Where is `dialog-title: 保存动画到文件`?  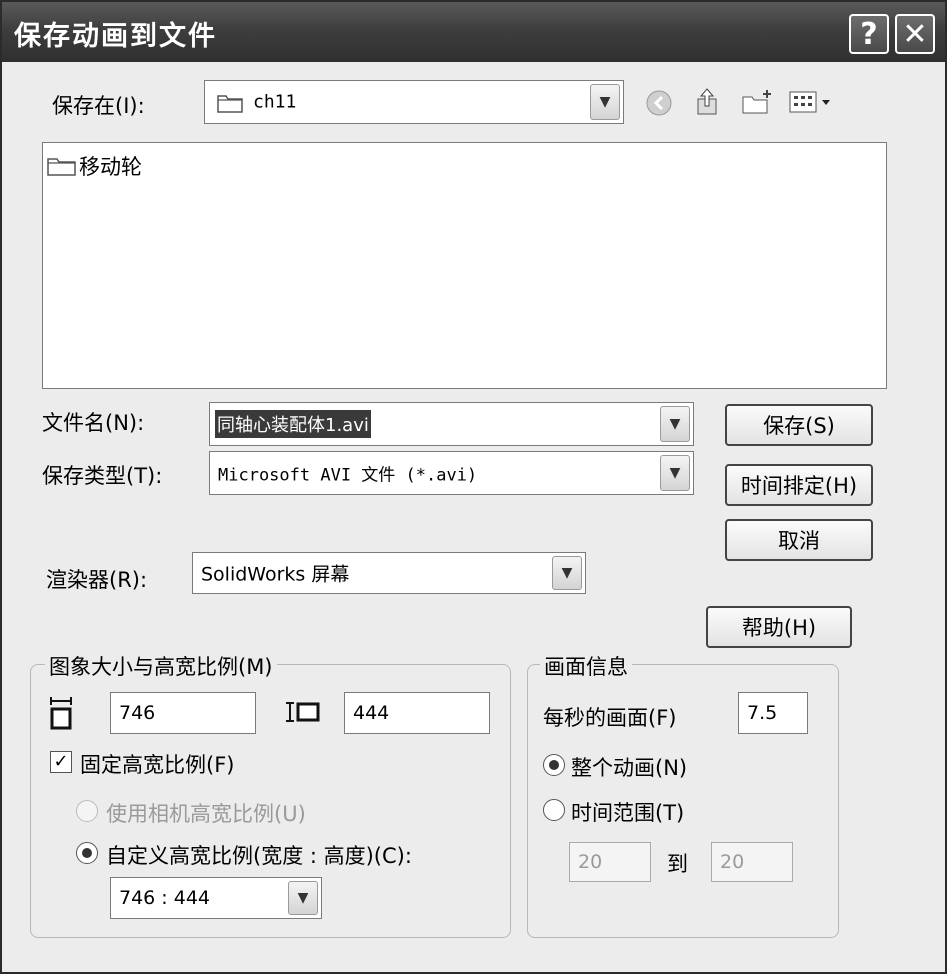
dialog-title: 保存动画到文件 is located at coordinates (115, 36).